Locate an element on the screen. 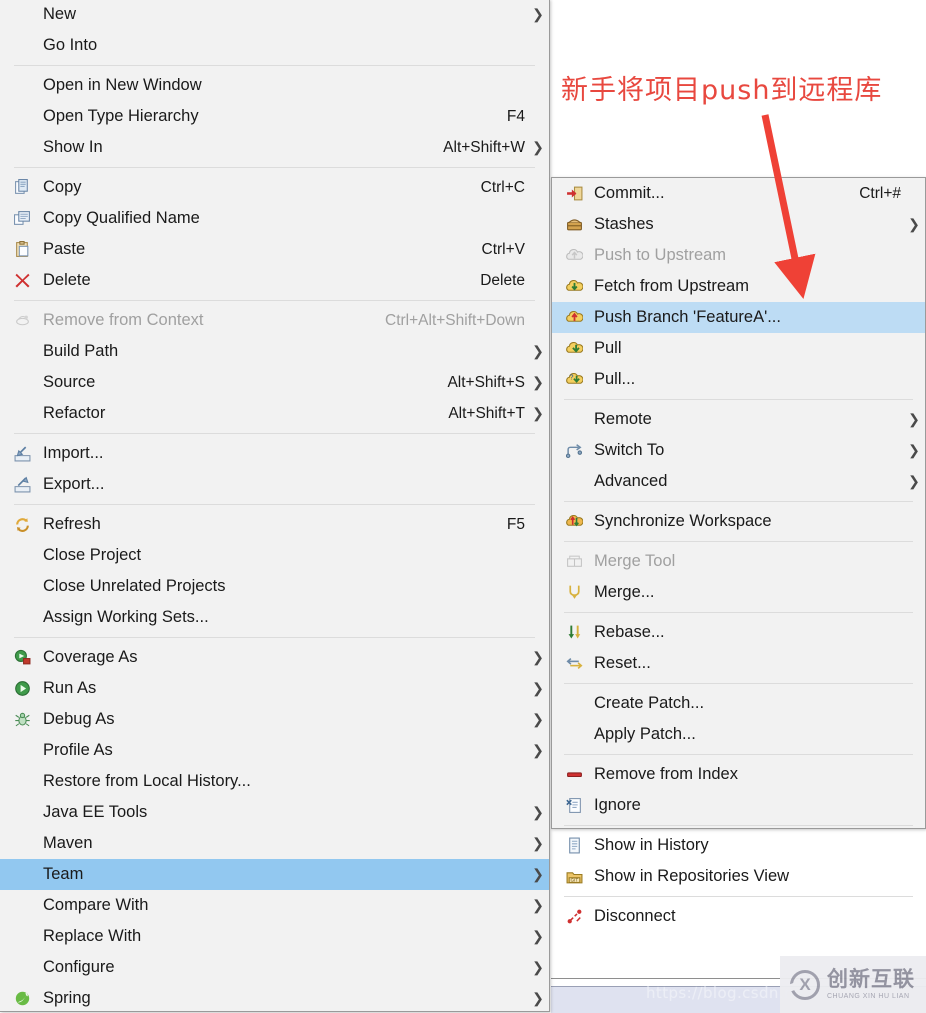 The image size is (926, 1013). ignore-icon is located at coordinates (574, 806).